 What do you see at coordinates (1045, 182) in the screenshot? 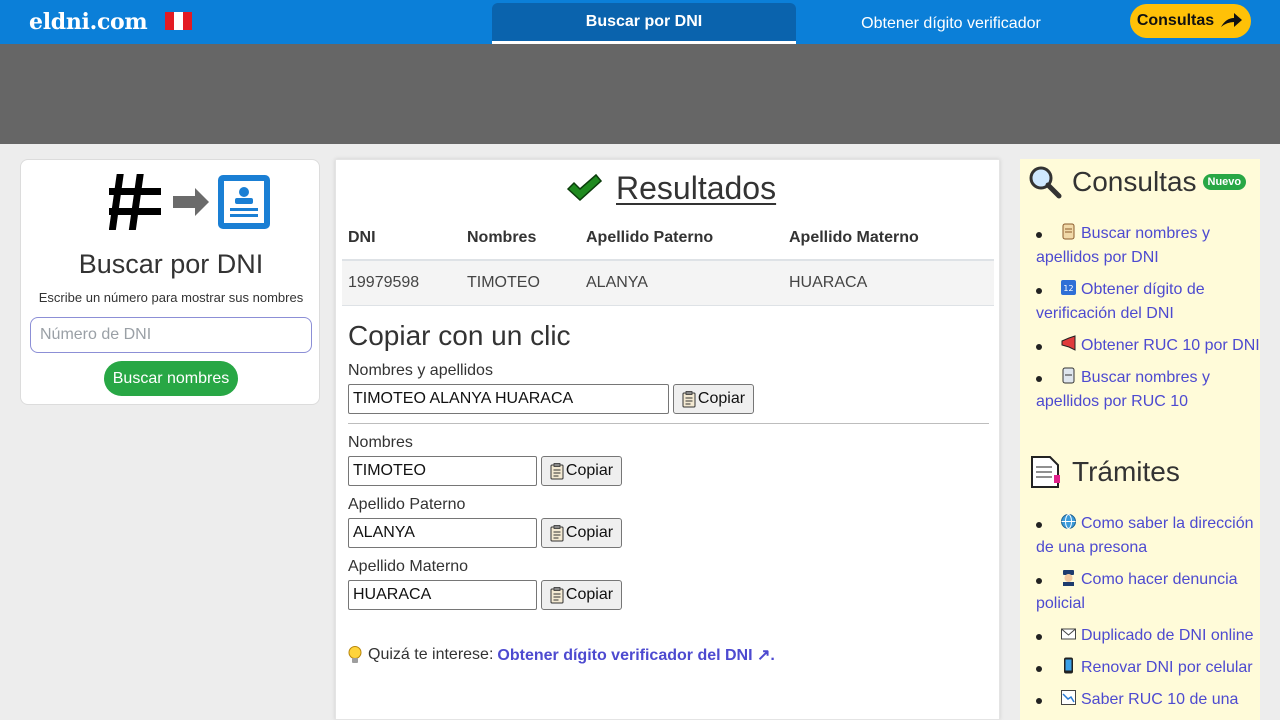
I see `magnifying-glass-icon` at bounding box center [1045, 182].